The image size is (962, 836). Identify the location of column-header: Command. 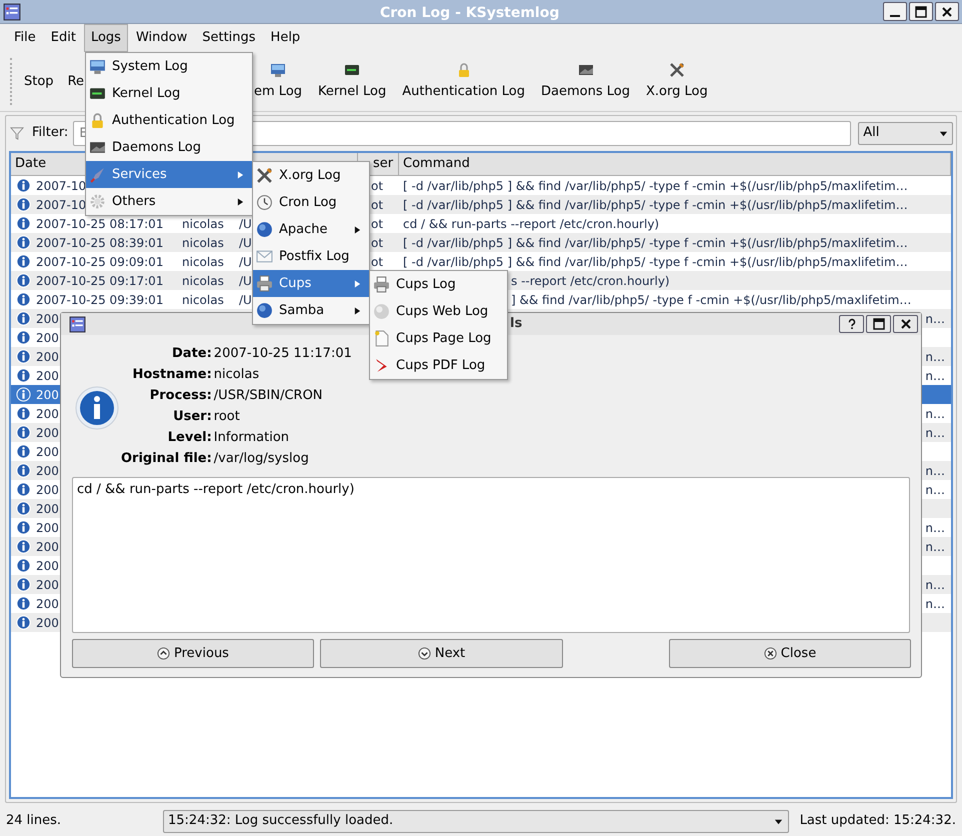
(436, 163).